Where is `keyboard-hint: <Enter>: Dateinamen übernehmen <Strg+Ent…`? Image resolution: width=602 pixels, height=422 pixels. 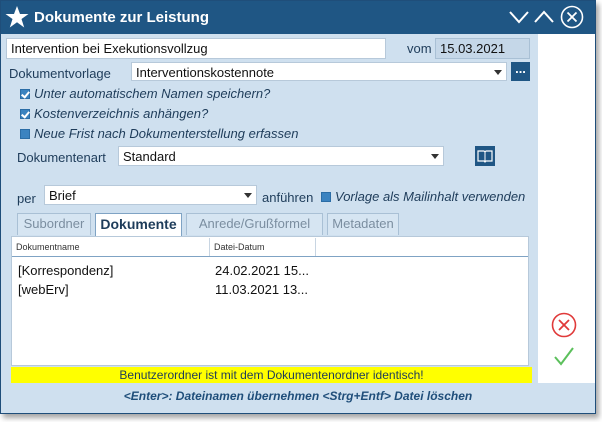 keyboard-hint: <Enter>: Dateinamen übernehmen <Strg+Ent… is located at coordinates (298, 396).